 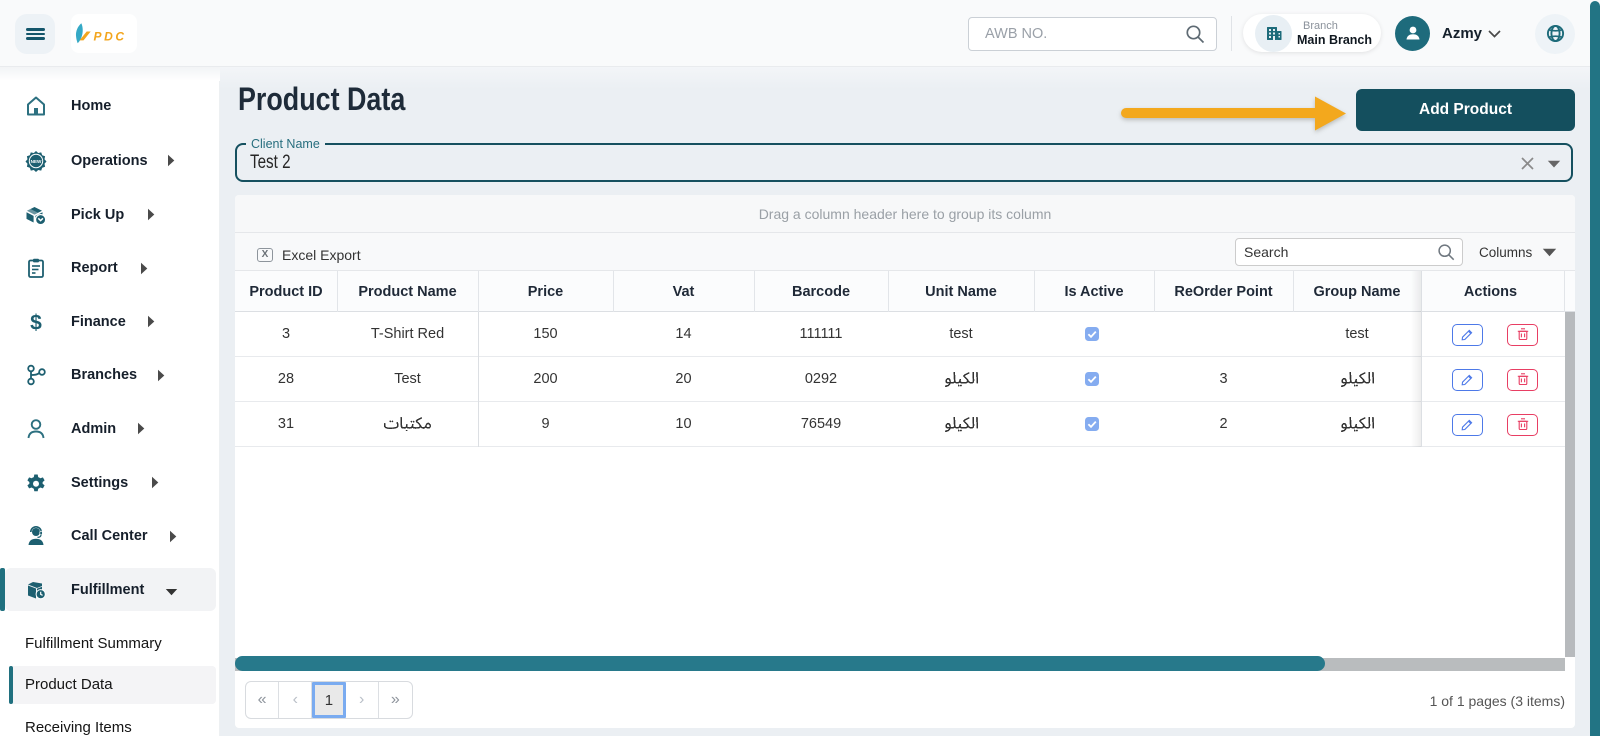 What do you see at coordinates (110, 36) in the screenshot?
I see `svg-text: PDC` at bounding box center [110, 36].